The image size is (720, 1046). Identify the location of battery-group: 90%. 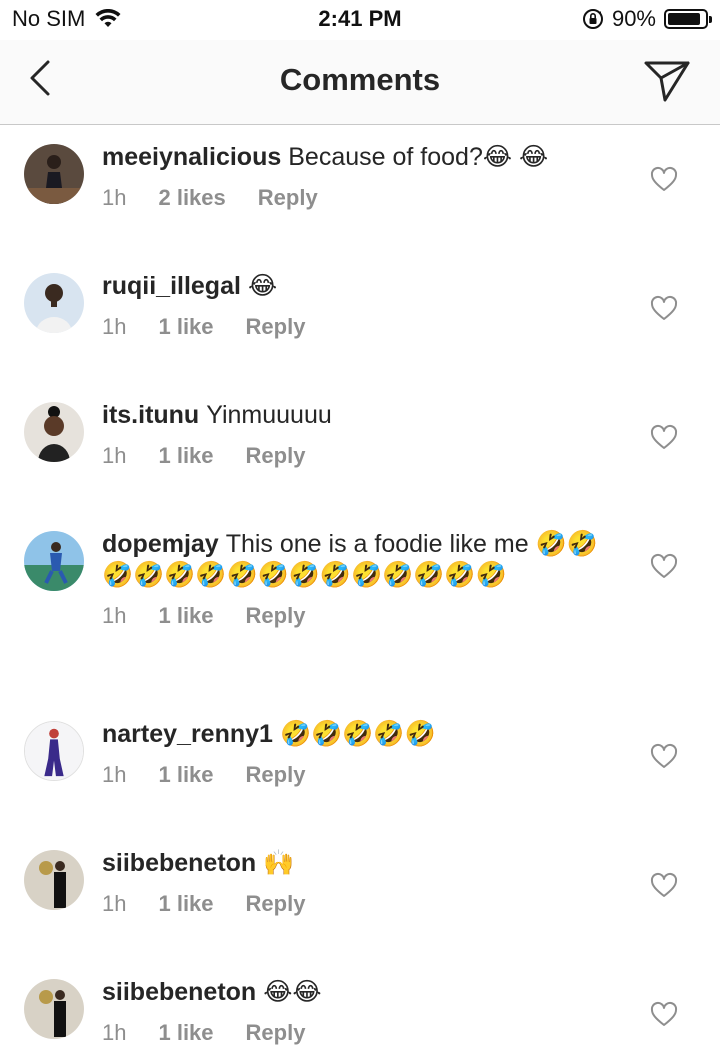
(647, 19).